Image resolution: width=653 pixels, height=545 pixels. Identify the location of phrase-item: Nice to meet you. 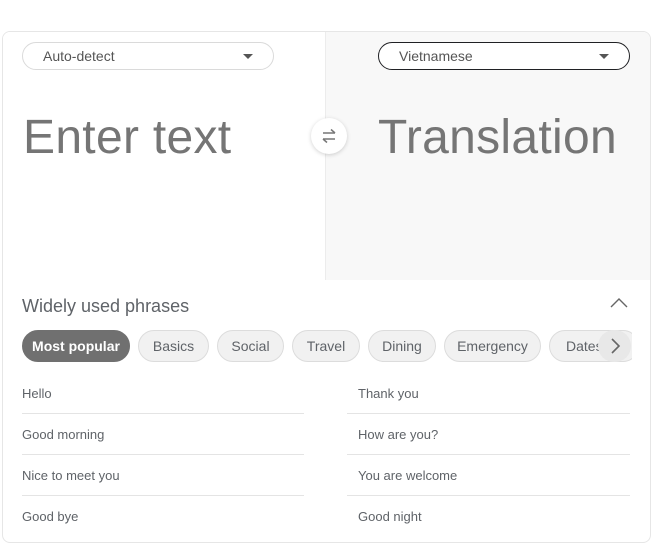
(163, 475).